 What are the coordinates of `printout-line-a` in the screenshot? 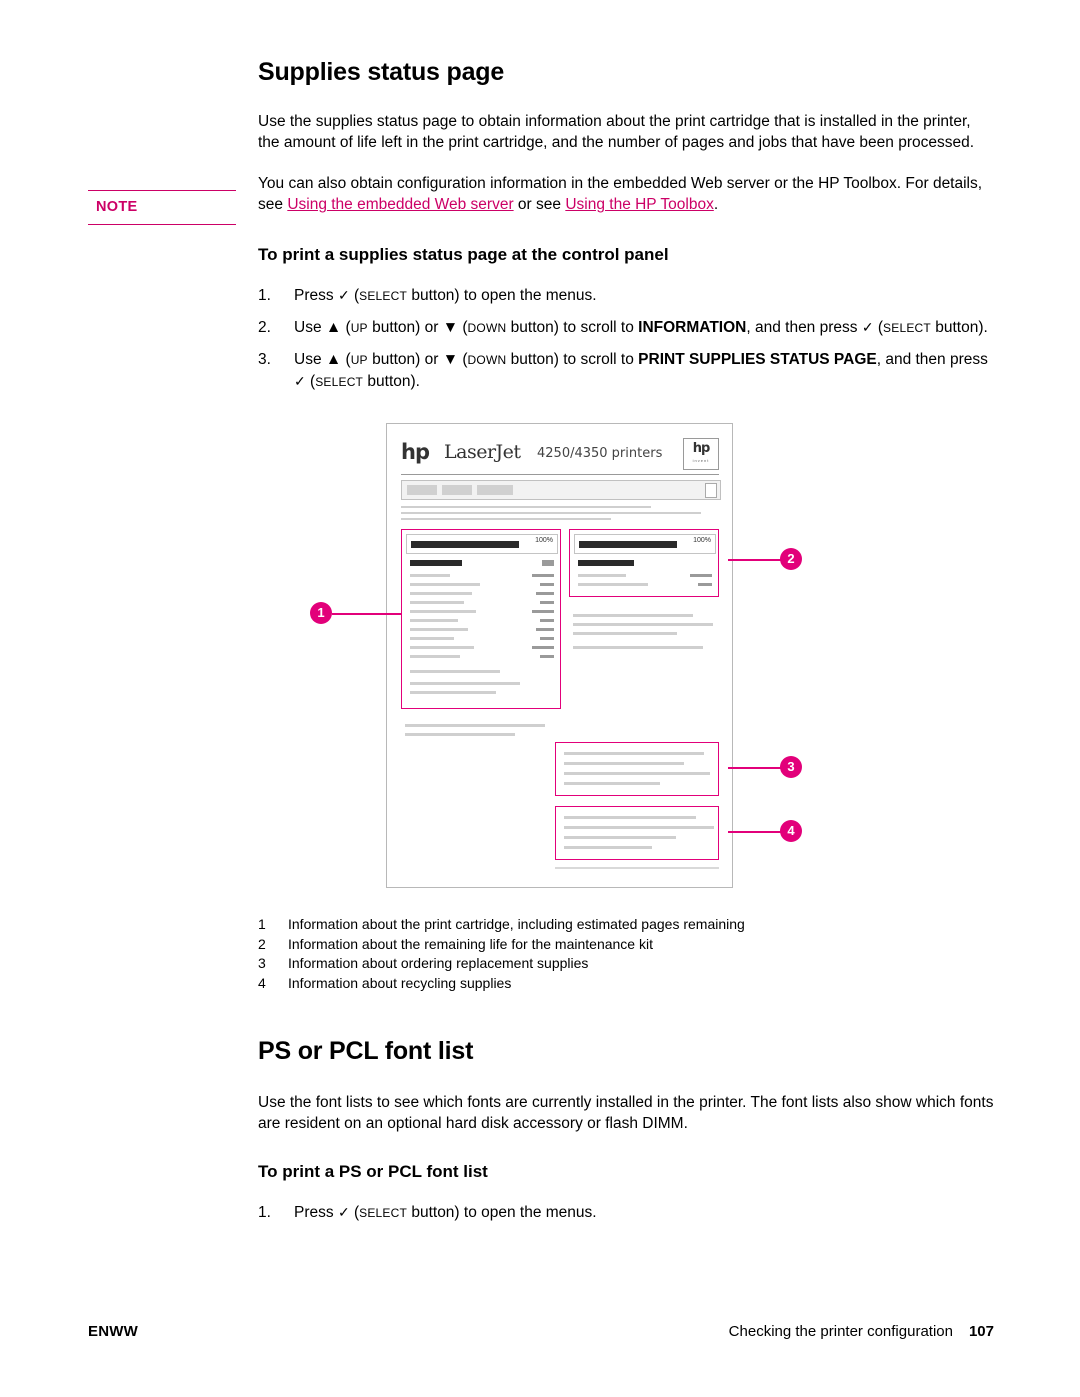 It's located at (526, 507).